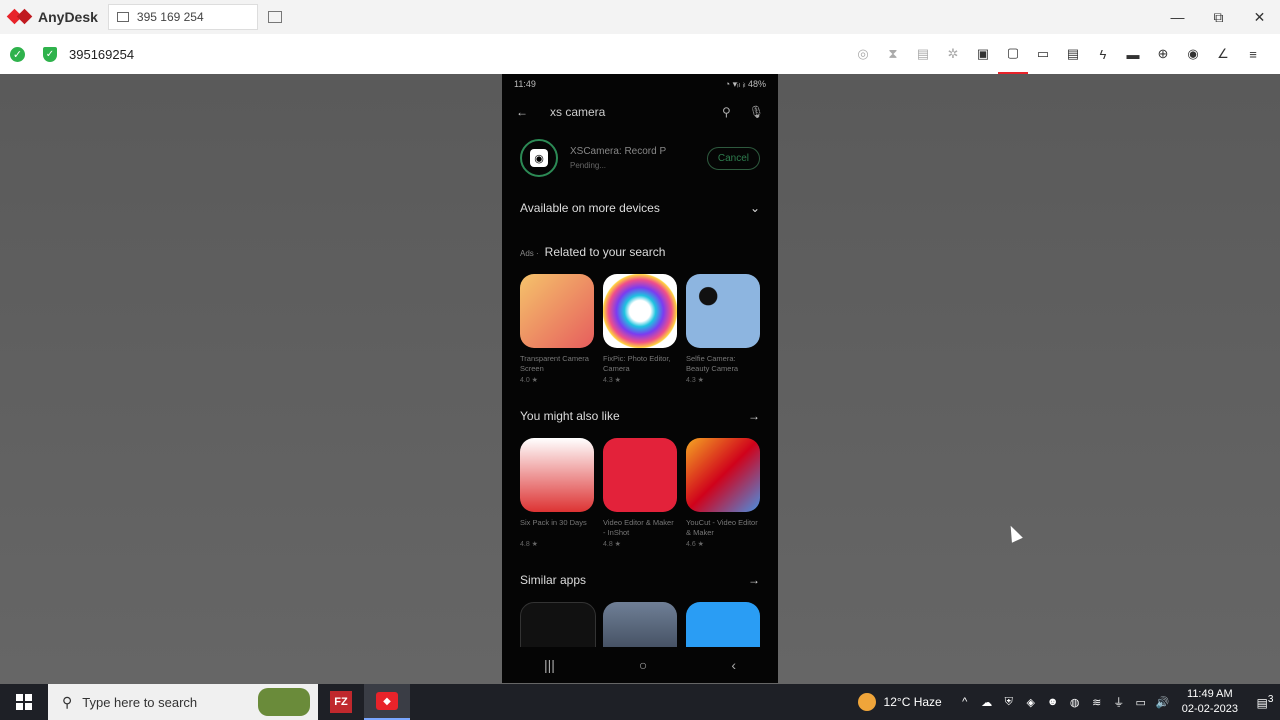 The image size is (1280, 720). Describe the element at coordinates (913, 702) in the screenshot. I see `weather-text: 12°C Haze` at that location.